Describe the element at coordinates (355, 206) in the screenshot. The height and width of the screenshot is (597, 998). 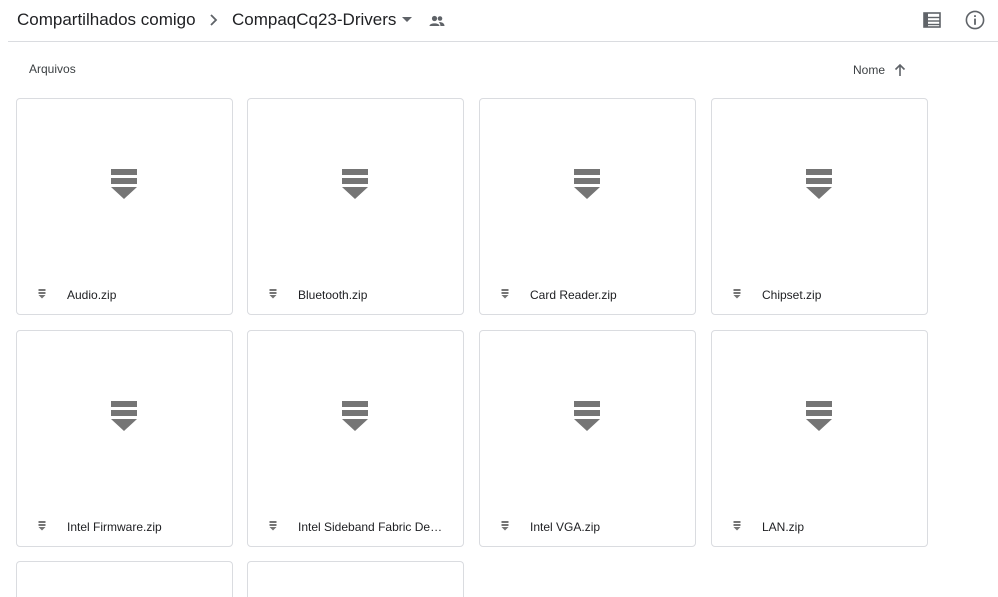
I see `file-card: Bluetooth.zip` at that location.